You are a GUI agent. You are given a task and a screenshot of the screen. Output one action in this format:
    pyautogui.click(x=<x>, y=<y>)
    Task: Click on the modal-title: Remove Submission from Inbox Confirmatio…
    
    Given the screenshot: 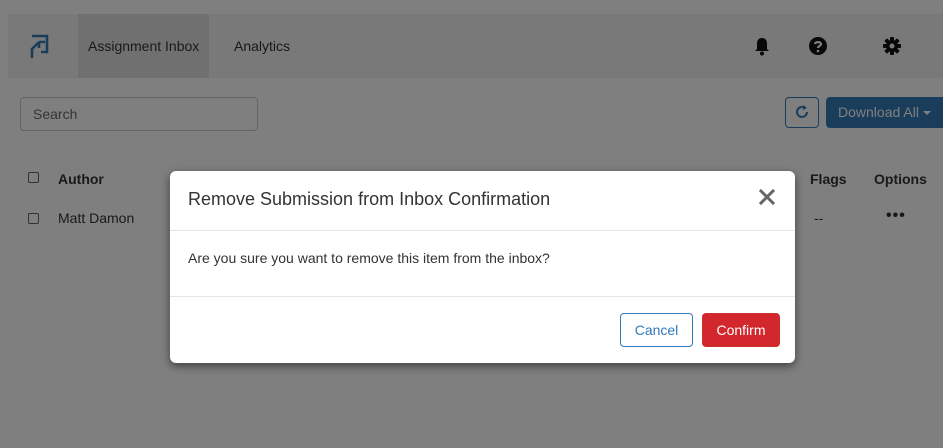 What is the action you would take?
    pyautogui.click(x=369, y=199)
    